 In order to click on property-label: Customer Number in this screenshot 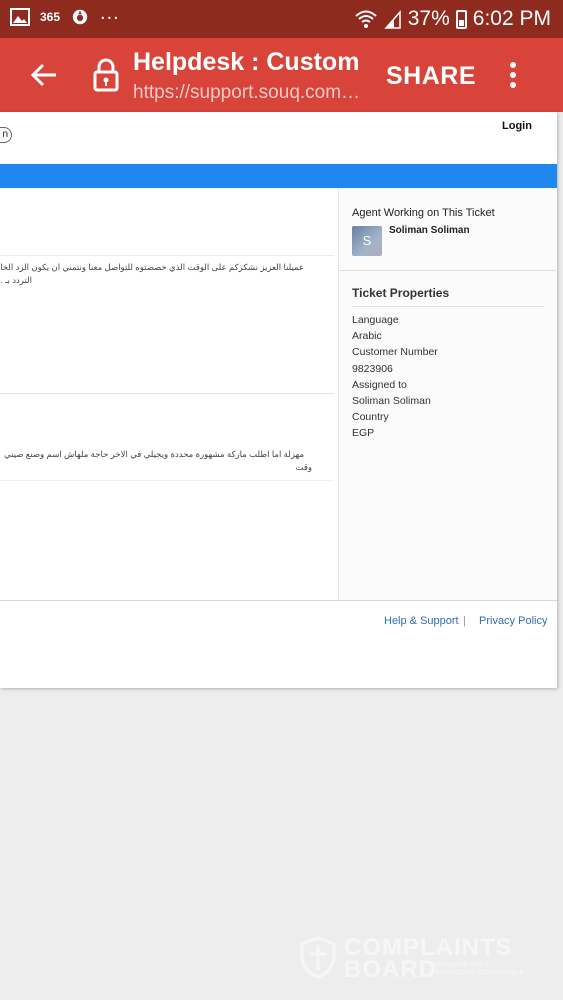, I will do `click(395, 352)`.